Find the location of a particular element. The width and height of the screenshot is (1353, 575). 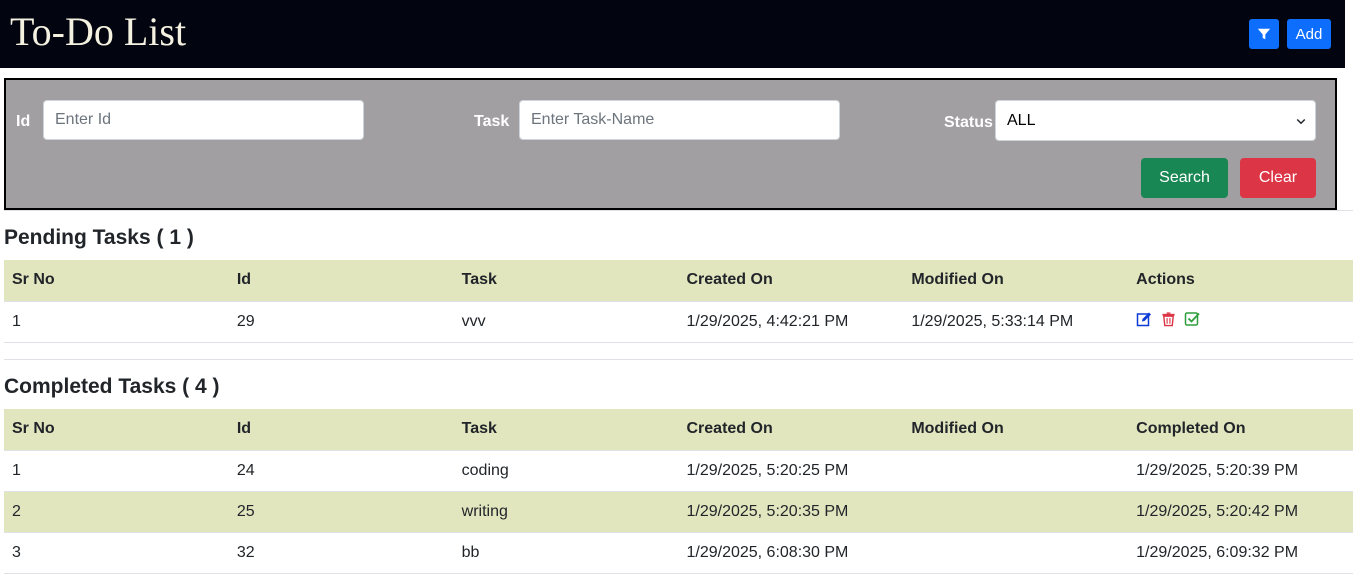

filter-button is located at coordinates (1264, 34).